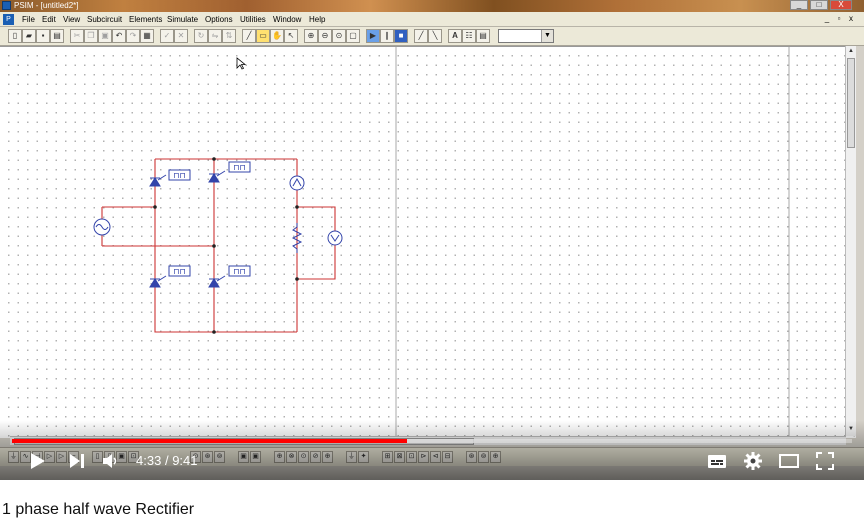 This screenshot has width=864, height=528. What do you see at coordinates (827, 19) in the screenshot?
I see `mdi-minimize-button: _` at bounding box center [827, 19].